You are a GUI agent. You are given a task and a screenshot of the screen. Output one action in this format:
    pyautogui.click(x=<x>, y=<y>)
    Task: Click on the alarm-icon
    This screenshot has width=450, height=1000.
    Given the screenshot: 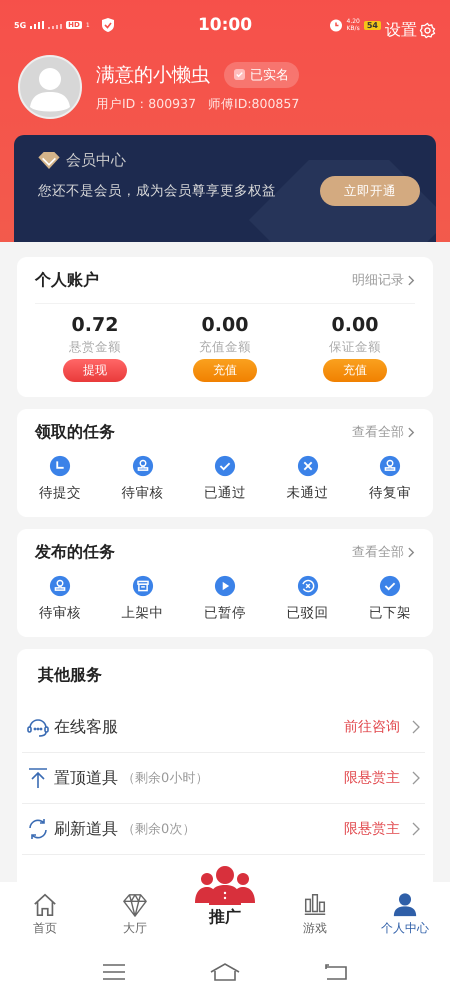 What is the action you would take?
    pyautogui.click(x=335, y=25)
    